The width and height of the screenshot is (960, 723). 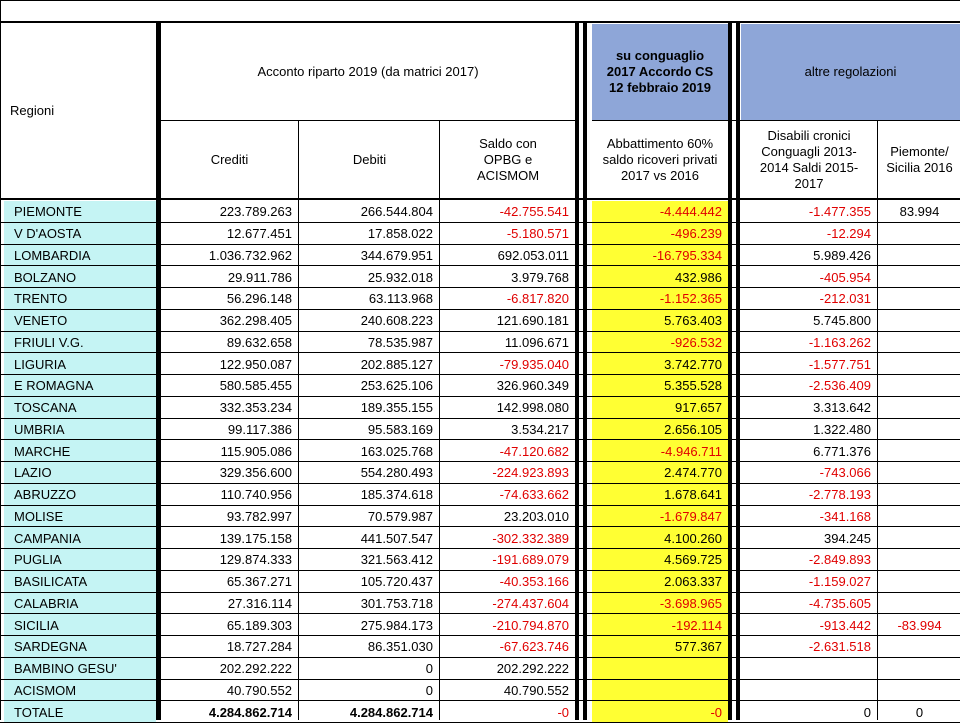 I want to click on cell-regione: SARDEGNA, so click(x=80, y=647).